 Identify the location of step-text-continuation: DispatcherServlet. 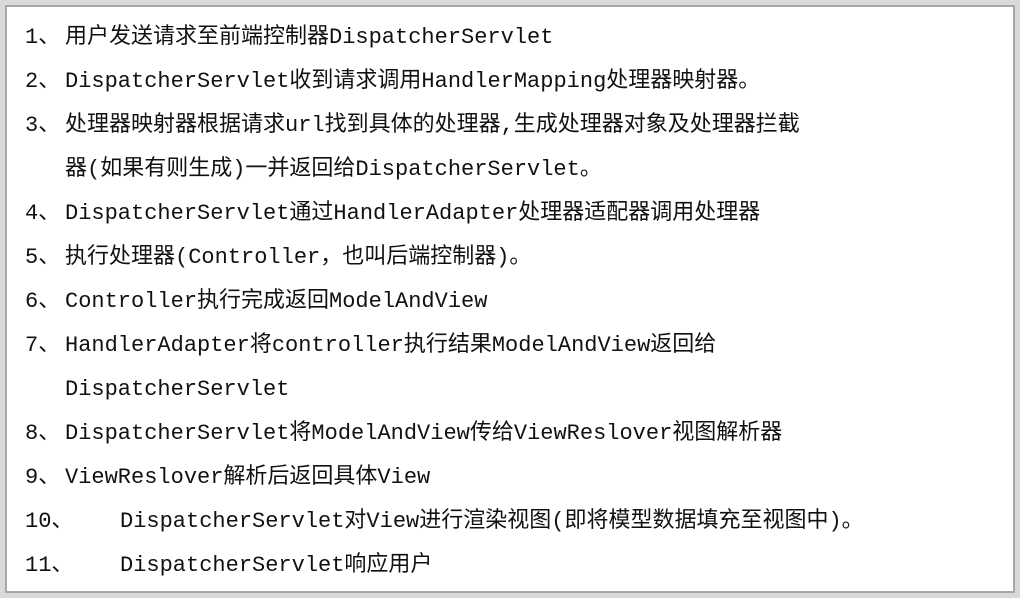
(177, 389).